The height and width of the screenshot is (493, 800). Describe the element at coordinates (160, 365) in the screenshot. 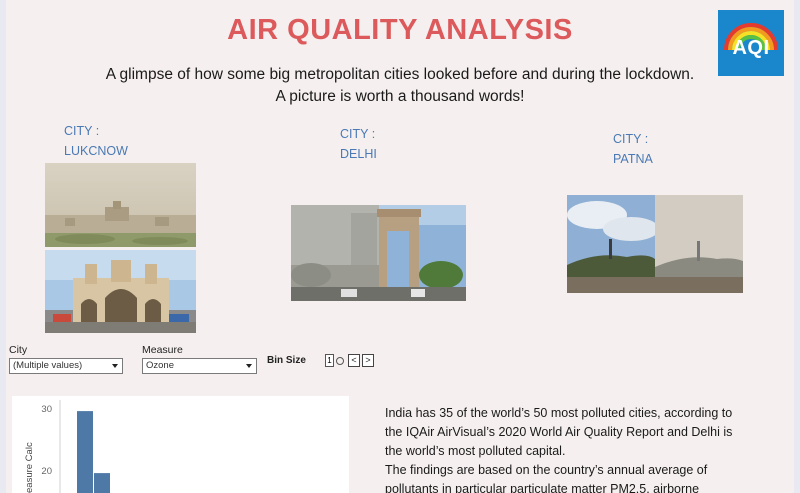

I see `measure-filter-value: Ozone` at that location.